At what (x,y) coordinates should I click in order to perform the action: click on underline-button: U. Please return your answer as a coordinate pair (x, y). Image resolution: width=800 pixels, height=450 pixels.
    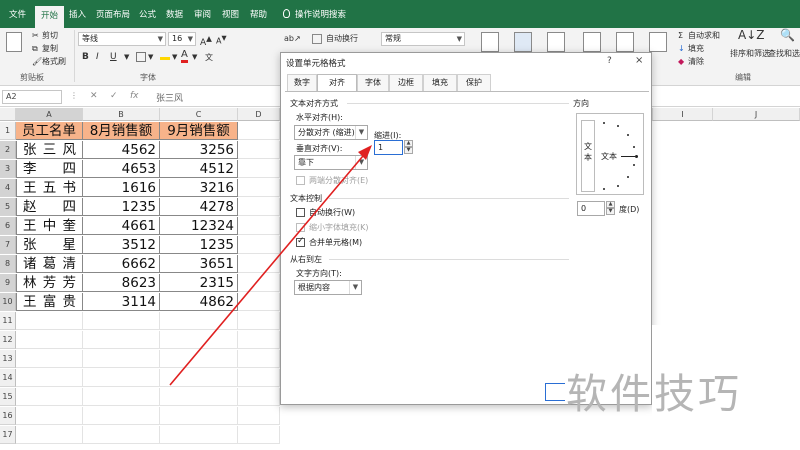
    Looking at the image, I should click on (113, 57).